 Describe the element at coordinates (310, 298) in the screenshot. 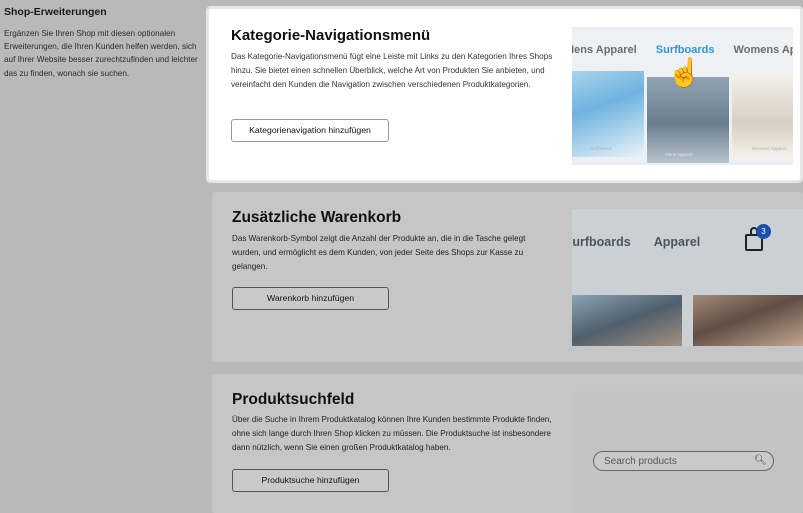

I see `add-cart-button: Warenkorb hinzufügen` at that location.